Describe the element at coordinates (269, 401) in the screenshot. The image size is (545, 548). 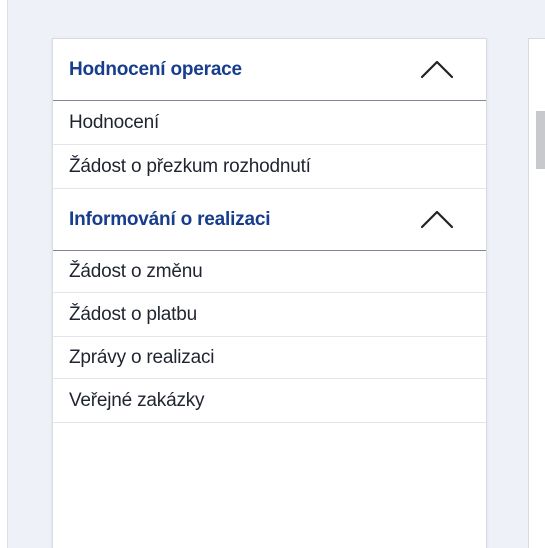
I see `menu-item-verejne-zakazky: Veřejné zakázky` at that location.